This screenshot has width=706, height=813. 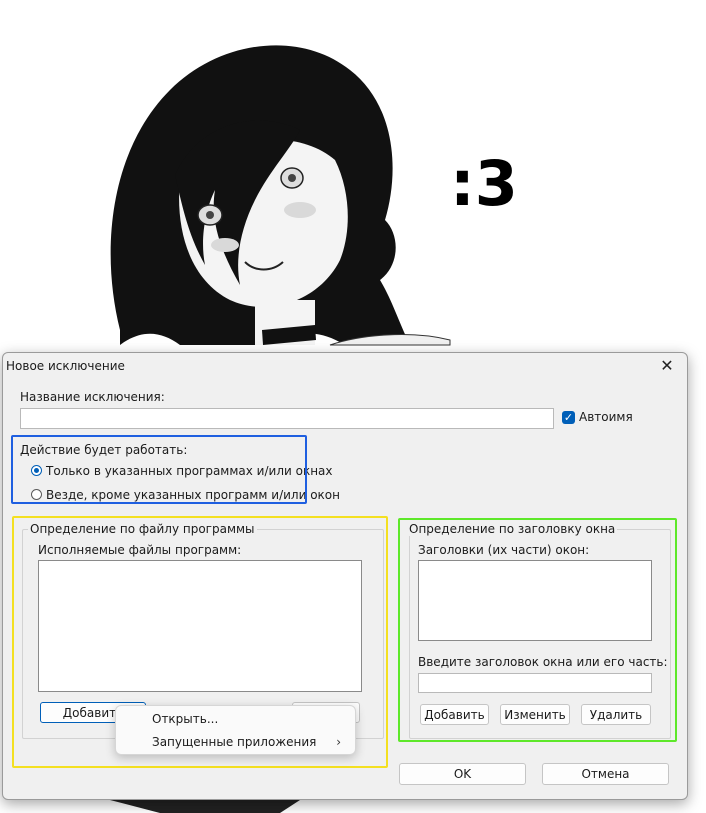 What do you see at coordinates (568, 417) in the screenshot?
I see `autoname-checkbox: ✓` at bounding box center [568, 417].